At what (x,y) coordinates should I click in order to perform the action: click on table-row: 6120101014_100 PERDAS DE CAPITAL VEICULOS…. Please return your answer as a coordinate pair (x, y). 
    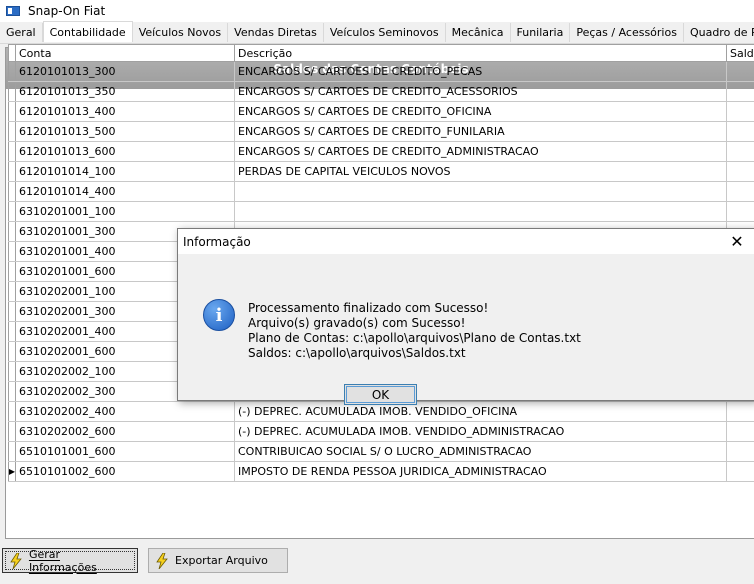
    Looking at the image, I should click on (381, 172).